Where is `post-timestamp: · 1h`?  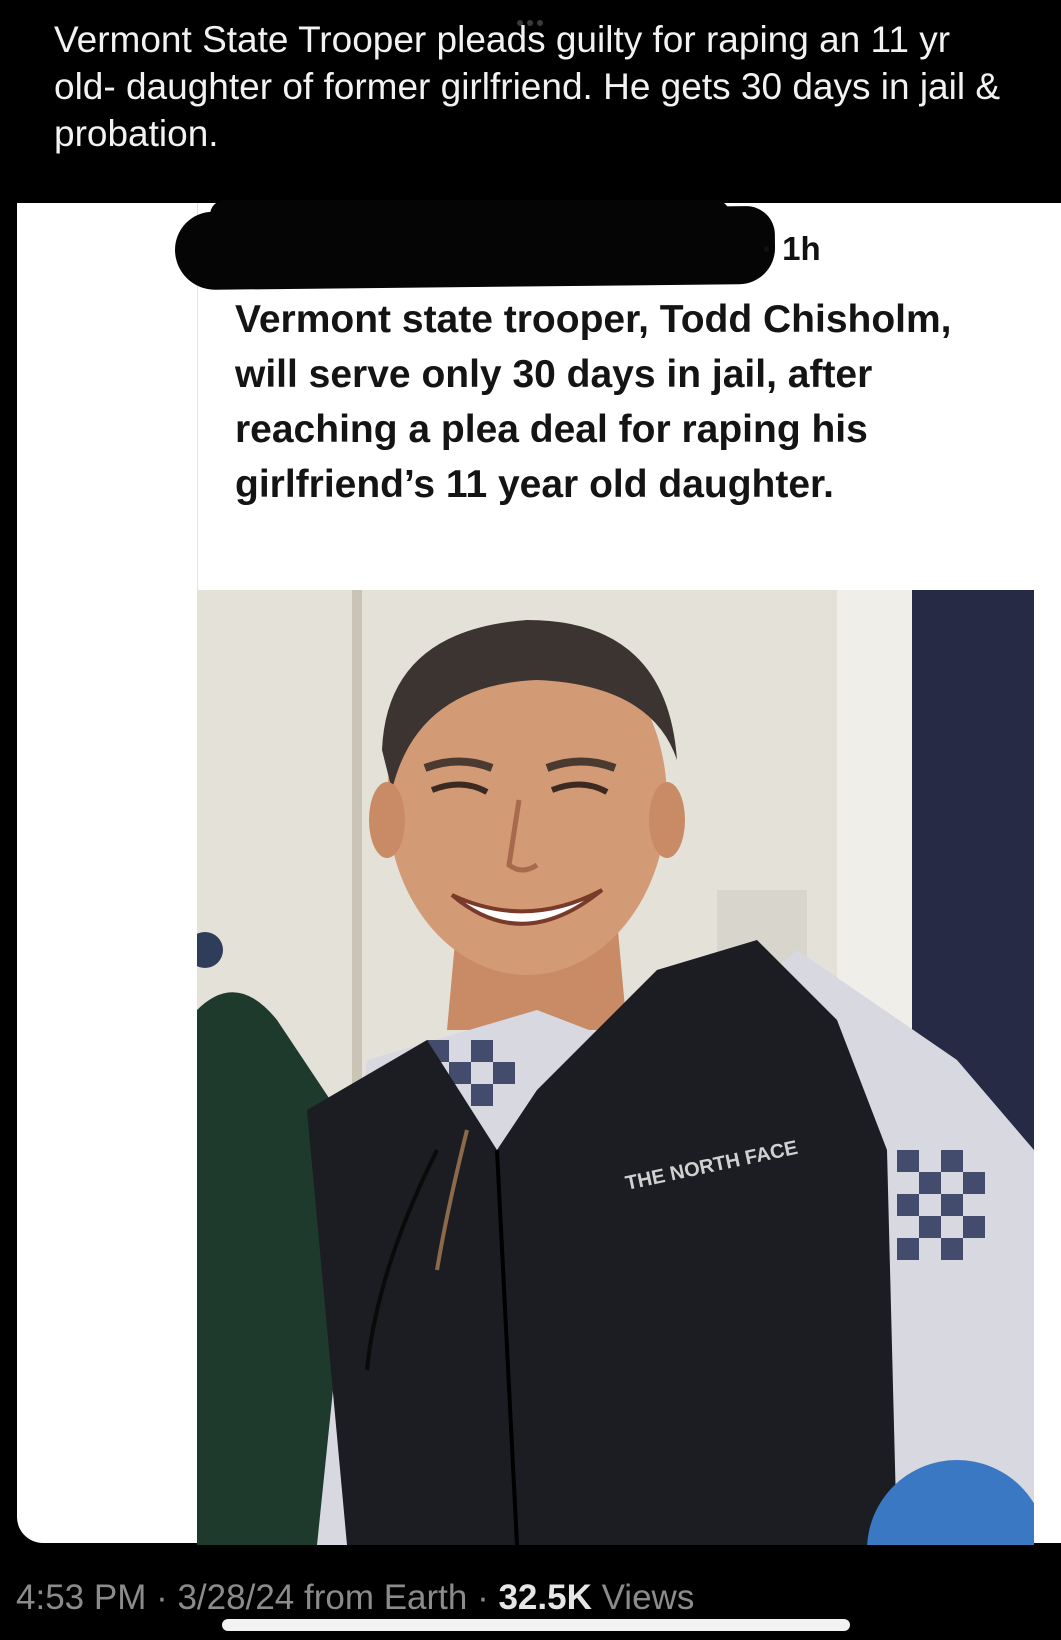 post-timestamp: · 1h is located at coordinates (791, 248).